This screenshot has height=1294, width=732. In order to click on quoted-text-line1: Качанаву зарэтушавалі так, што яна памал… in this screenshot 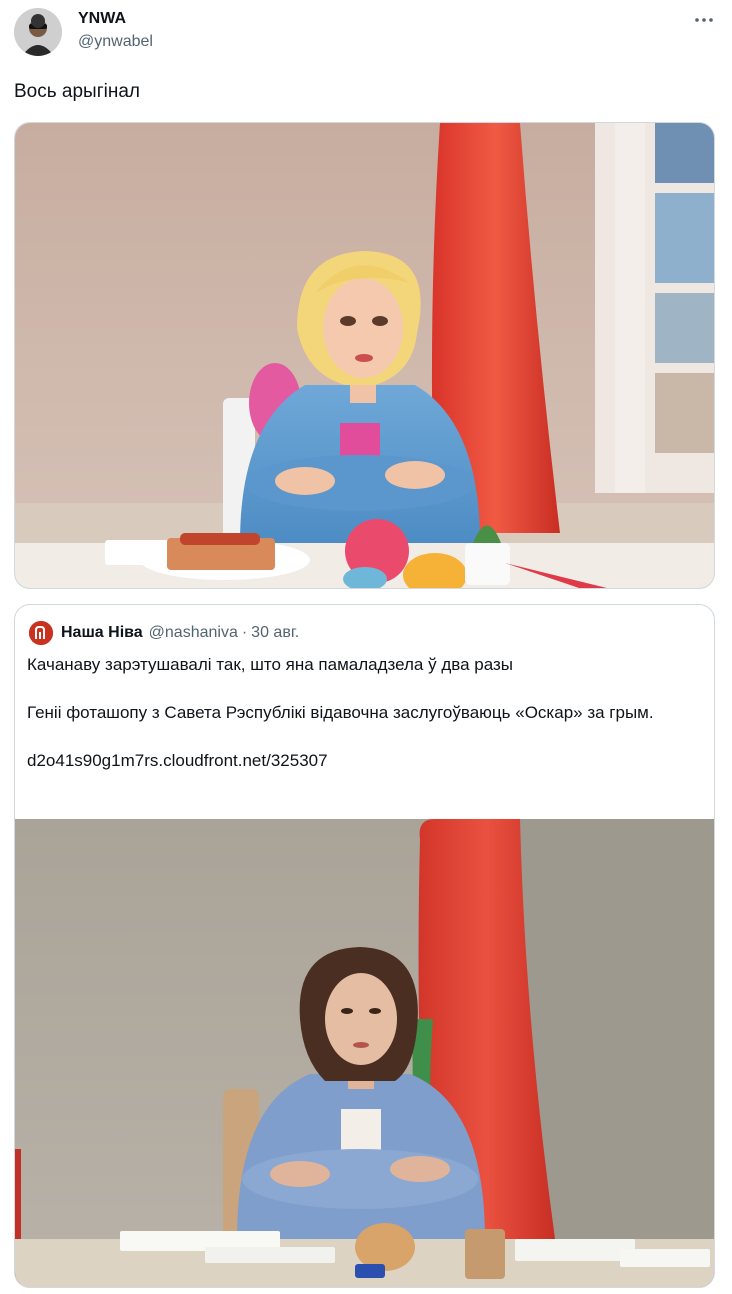, I will do `click(270, 664)`.